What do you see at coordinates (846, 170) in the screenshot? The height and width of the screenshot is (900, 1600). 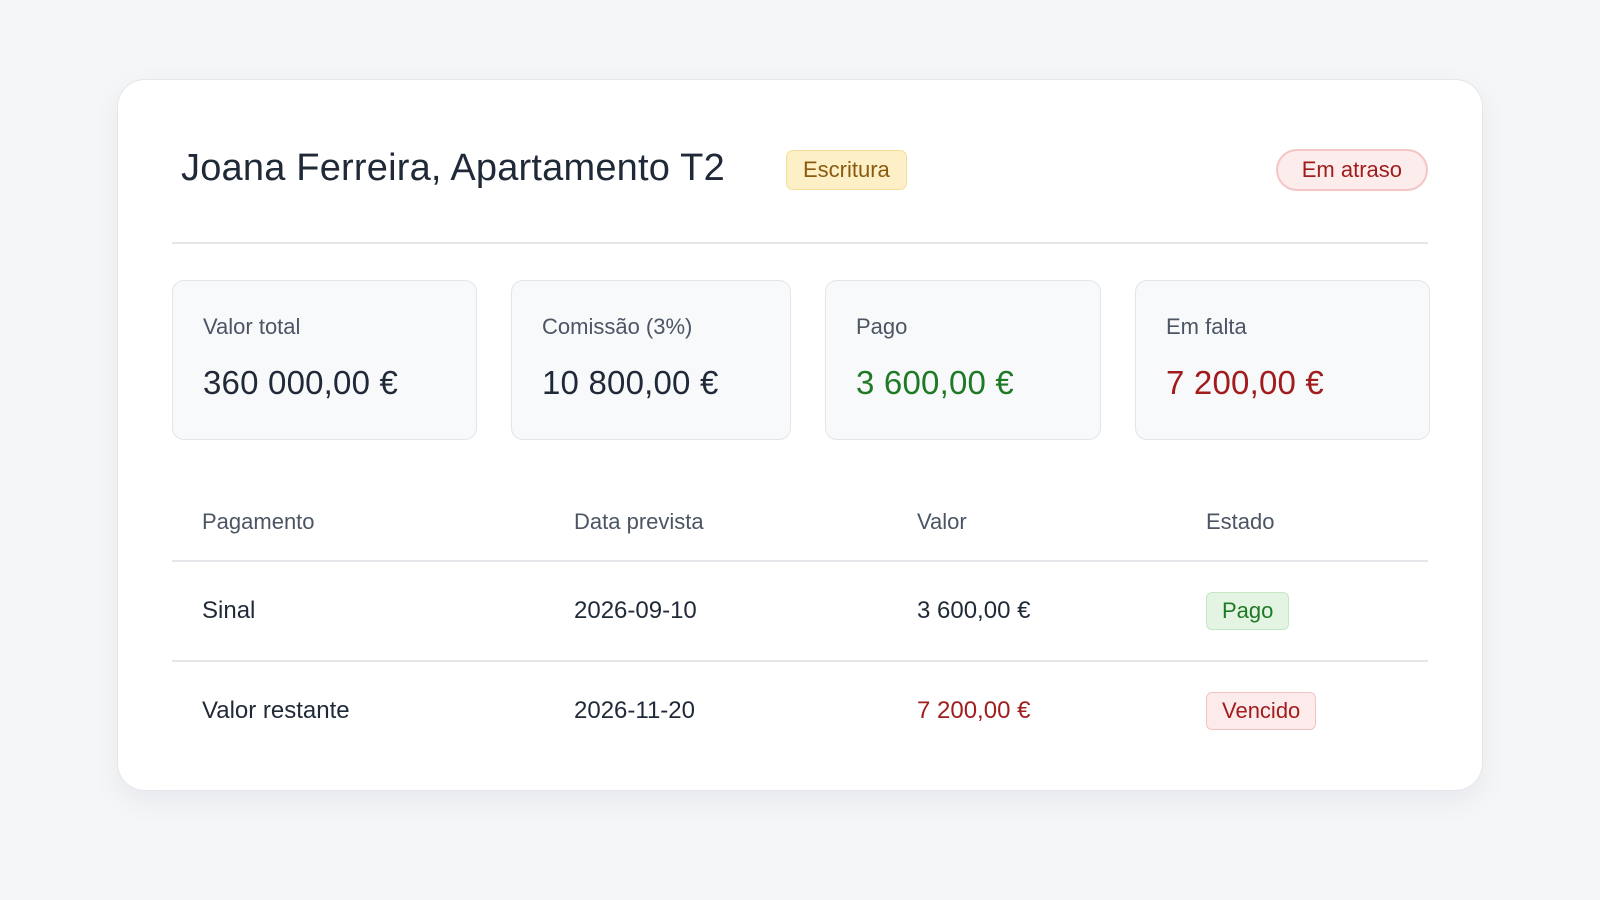 I see `stage-badge: Escritura` at bounding box center [846, 170].